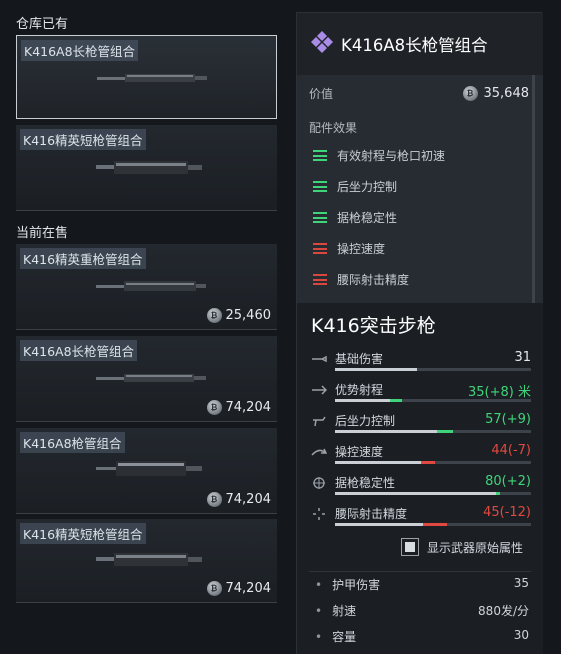  What do you see at coordinates (522, 357) in the screenshot?
I see `stat-value: 31` at bounding box center [522, 357].